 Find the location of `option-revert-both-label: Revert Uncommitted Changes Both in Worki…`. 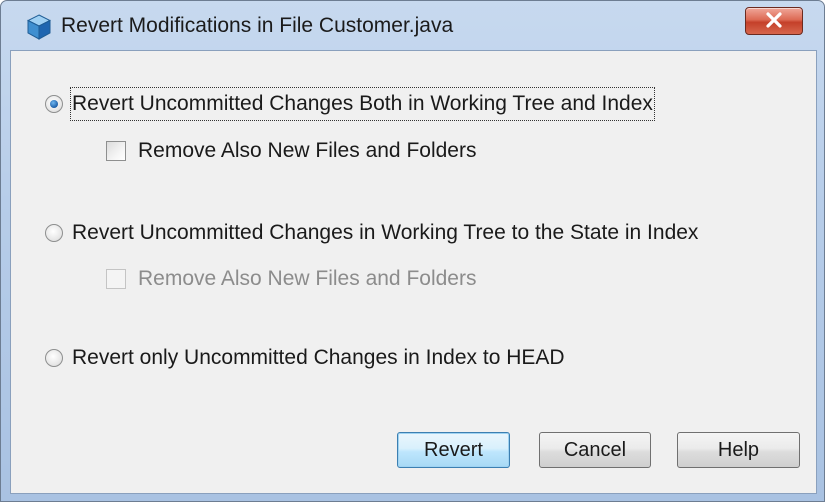

option-revert-both-label: Revert Uncommitted Changes Both in Worki… is located at coordinates (362, 104).